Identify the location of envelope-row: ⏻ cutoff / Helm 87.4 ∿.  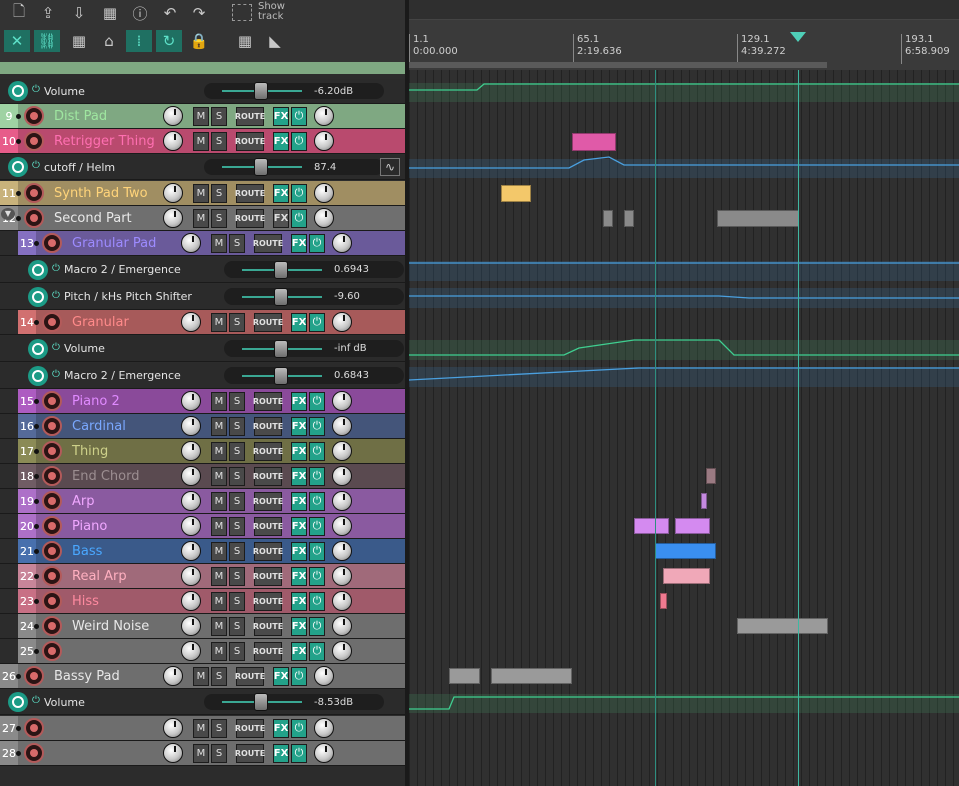
(202, 167).